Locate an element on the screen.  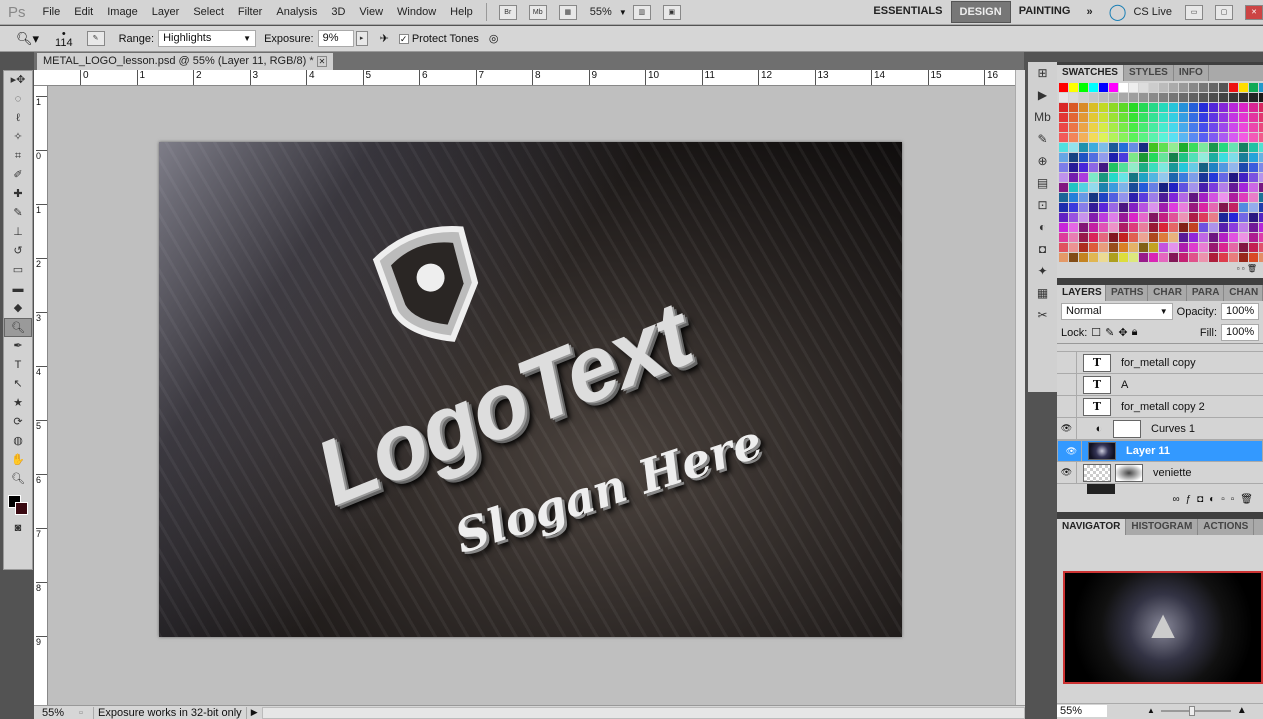
actions-panel-icon: ▶ is located at coordinates (1042, 95).